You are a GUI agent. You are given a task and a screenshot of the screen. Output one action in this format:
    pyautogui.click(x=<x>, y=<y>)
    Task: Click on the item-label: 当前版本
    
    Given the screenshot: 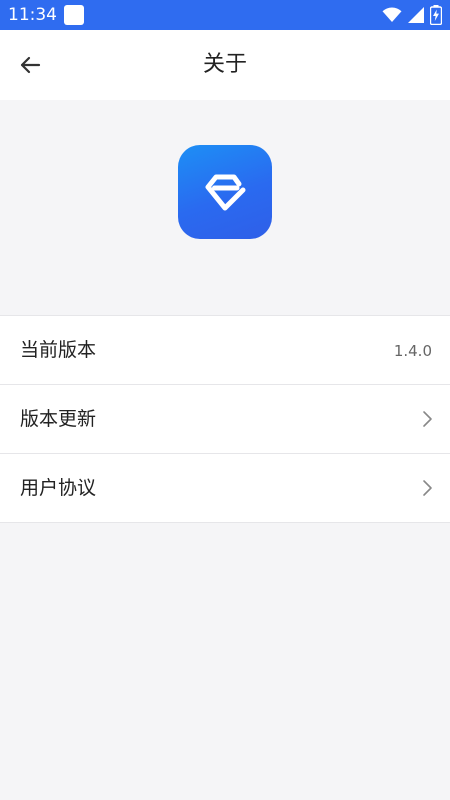 What is the action you would take?
    pyautogui.click(x=58, y=350)
    